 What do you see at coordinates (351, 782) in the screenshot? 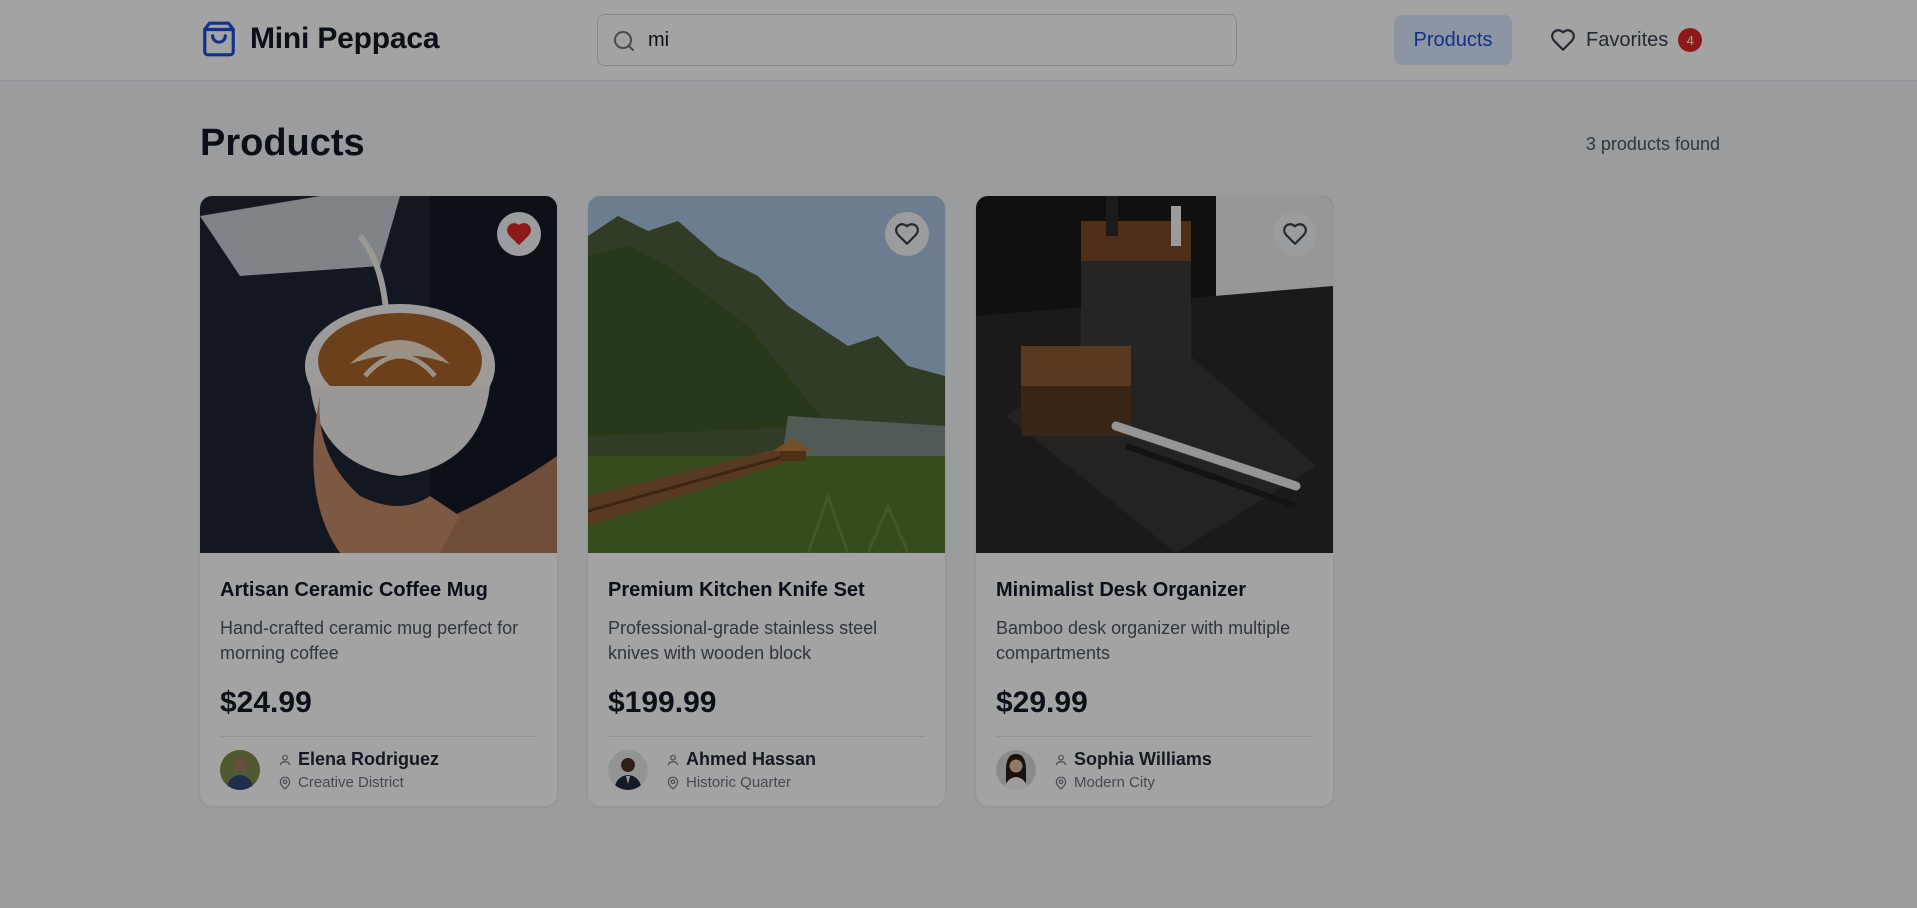
I see `seller-location: Creative District` at bounding box center [351, 782].